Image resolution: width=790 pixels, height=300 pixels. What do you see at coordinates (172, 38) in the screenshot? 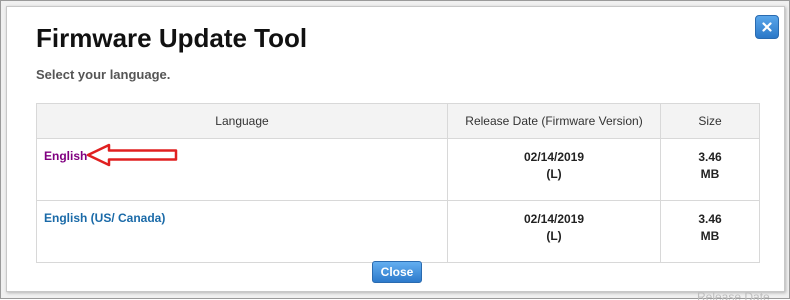
I see `dialog-title: Firmware Update Tool` at bounding box center [172, 38].